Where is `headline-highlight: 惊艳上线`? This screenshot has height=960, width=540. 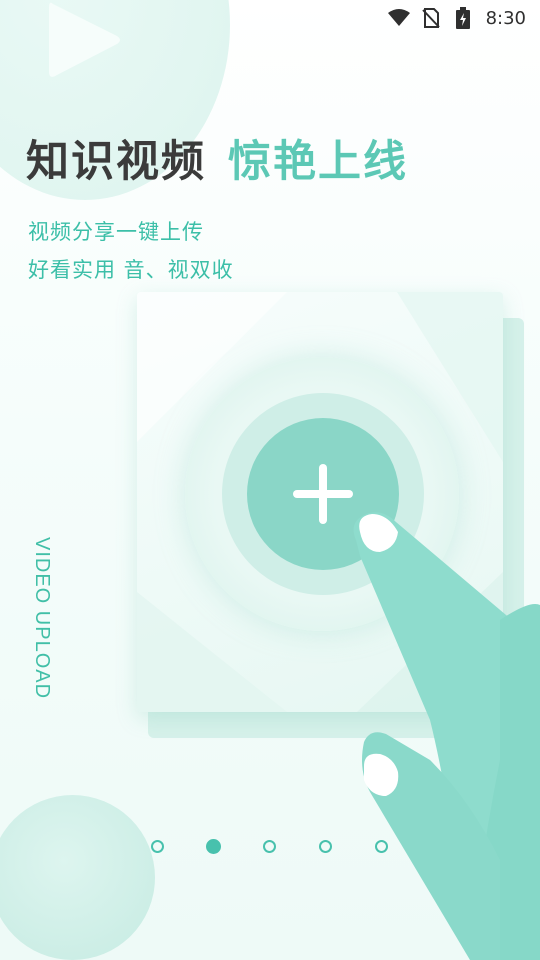 headline-highlight: 惊艳上线 is located at coordinates (318, 162).